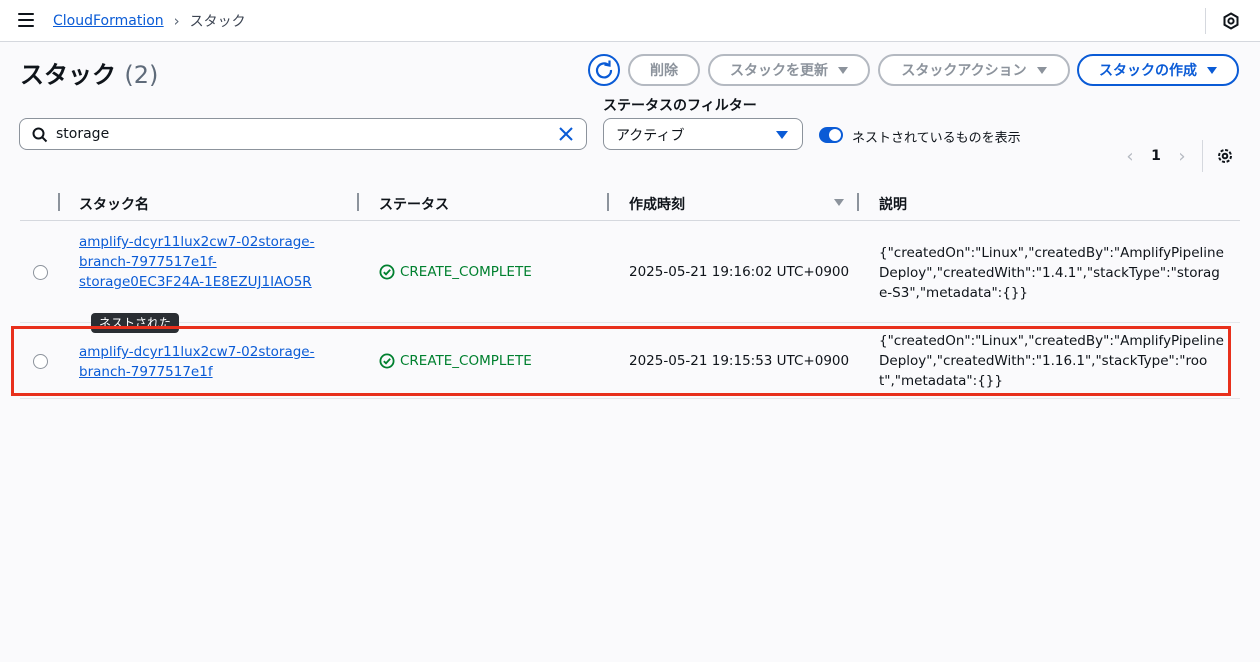 The width and height of the screenshot is (1260, 662). I want to click on nested-toggle, so click(831, 135).